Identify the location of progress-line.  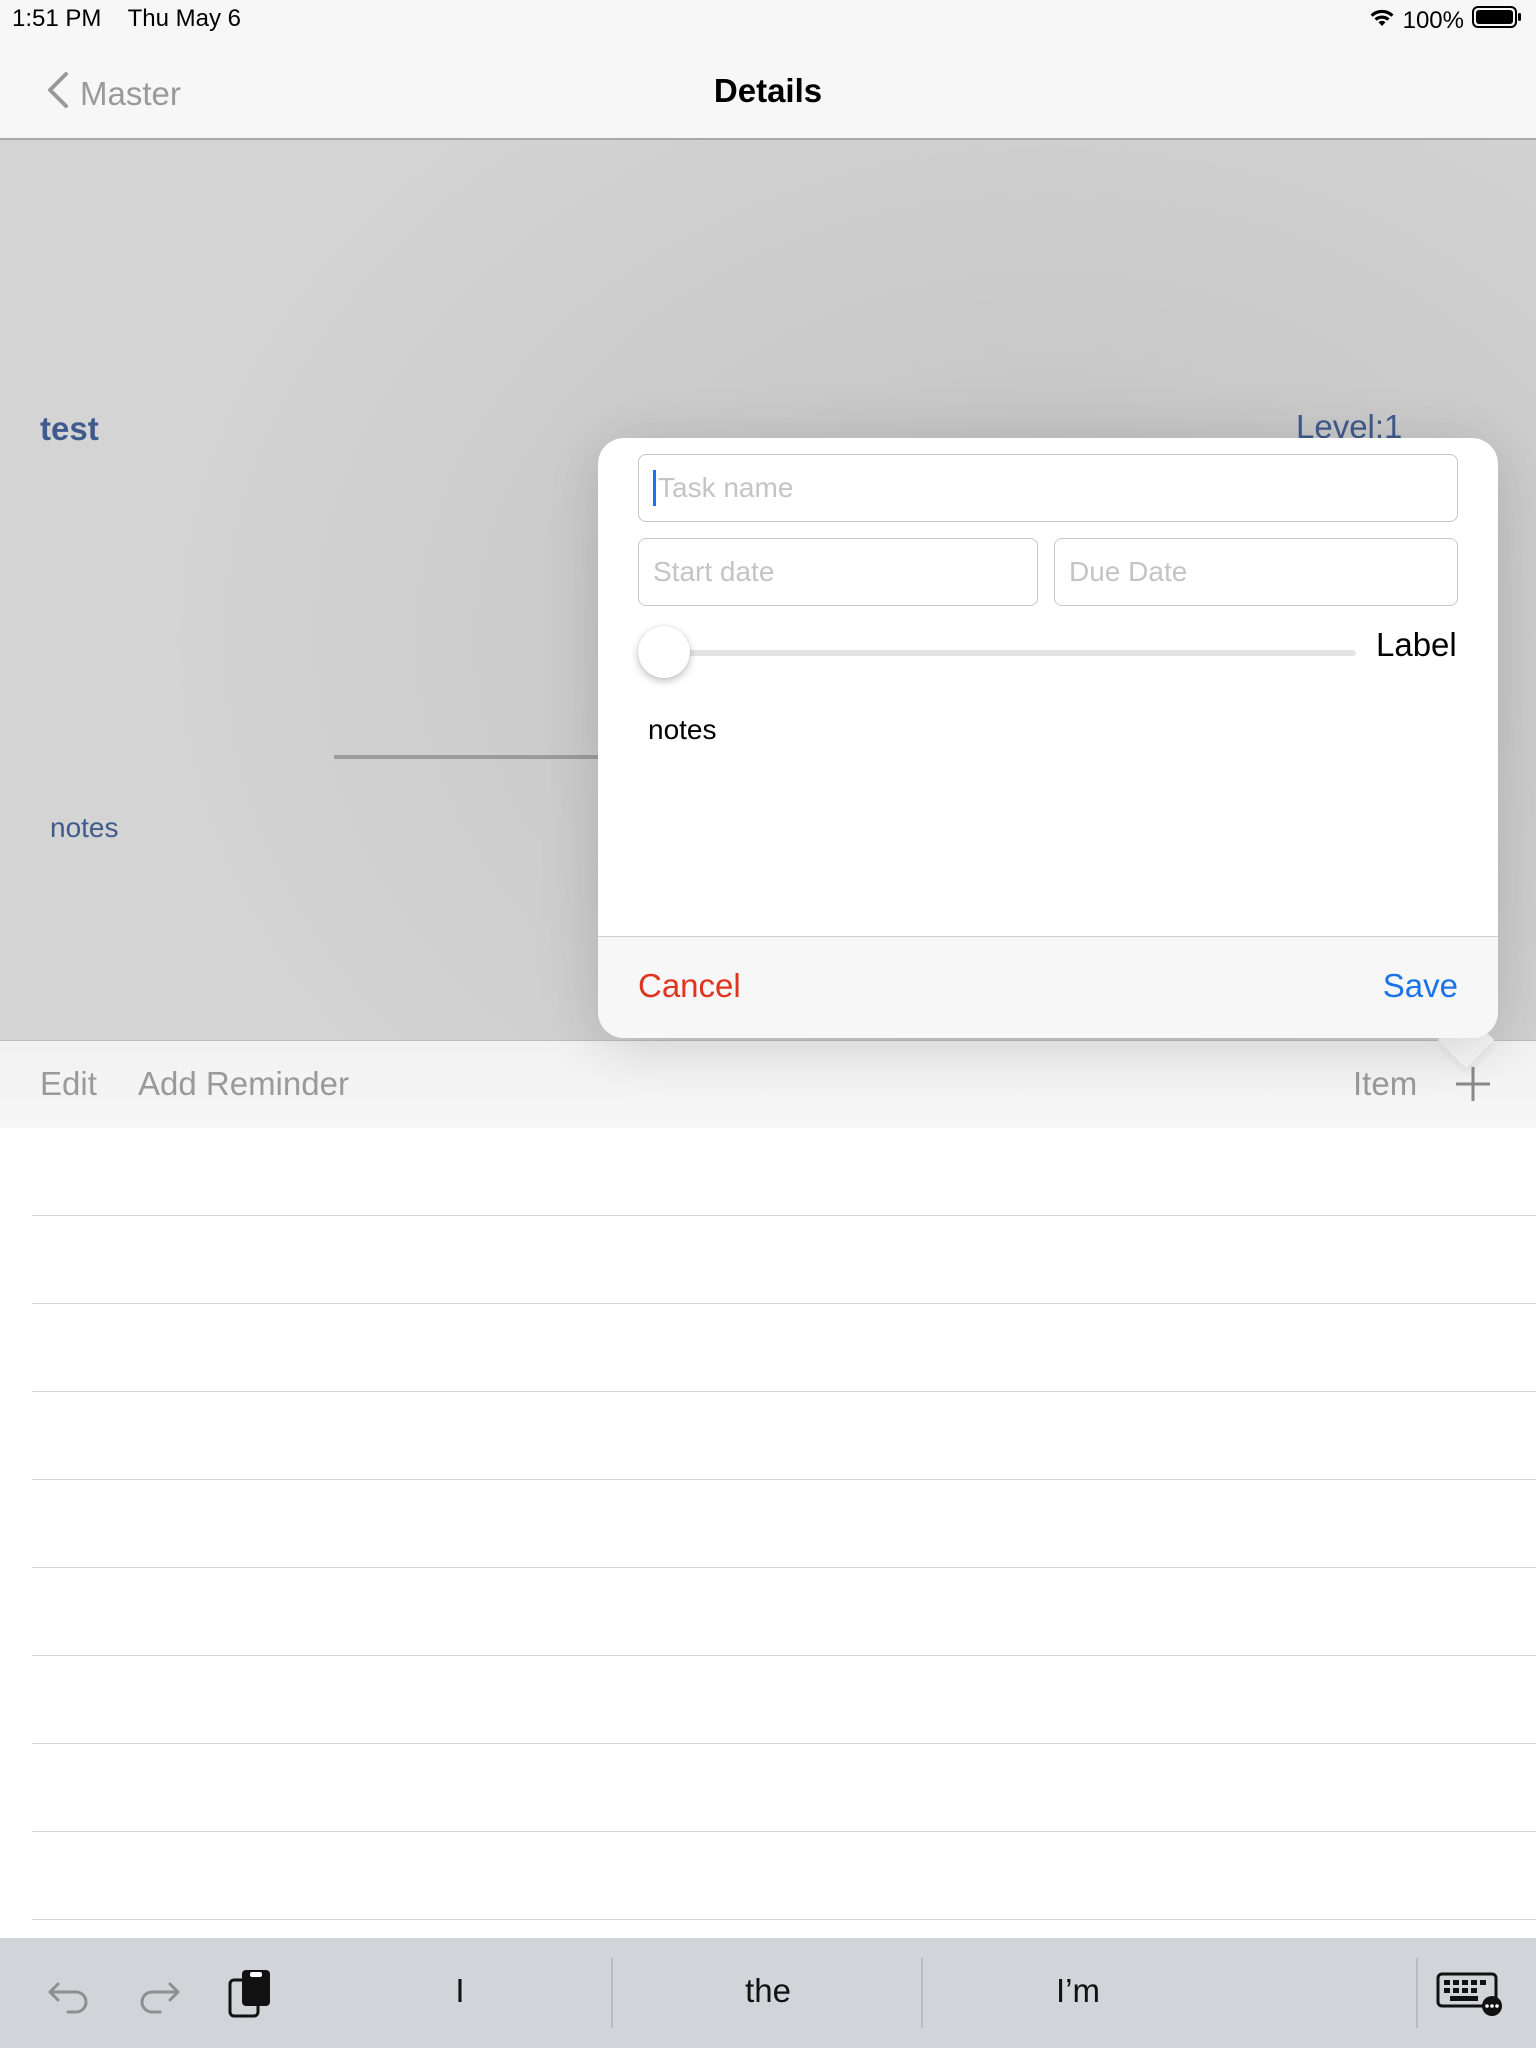
(474, 757).